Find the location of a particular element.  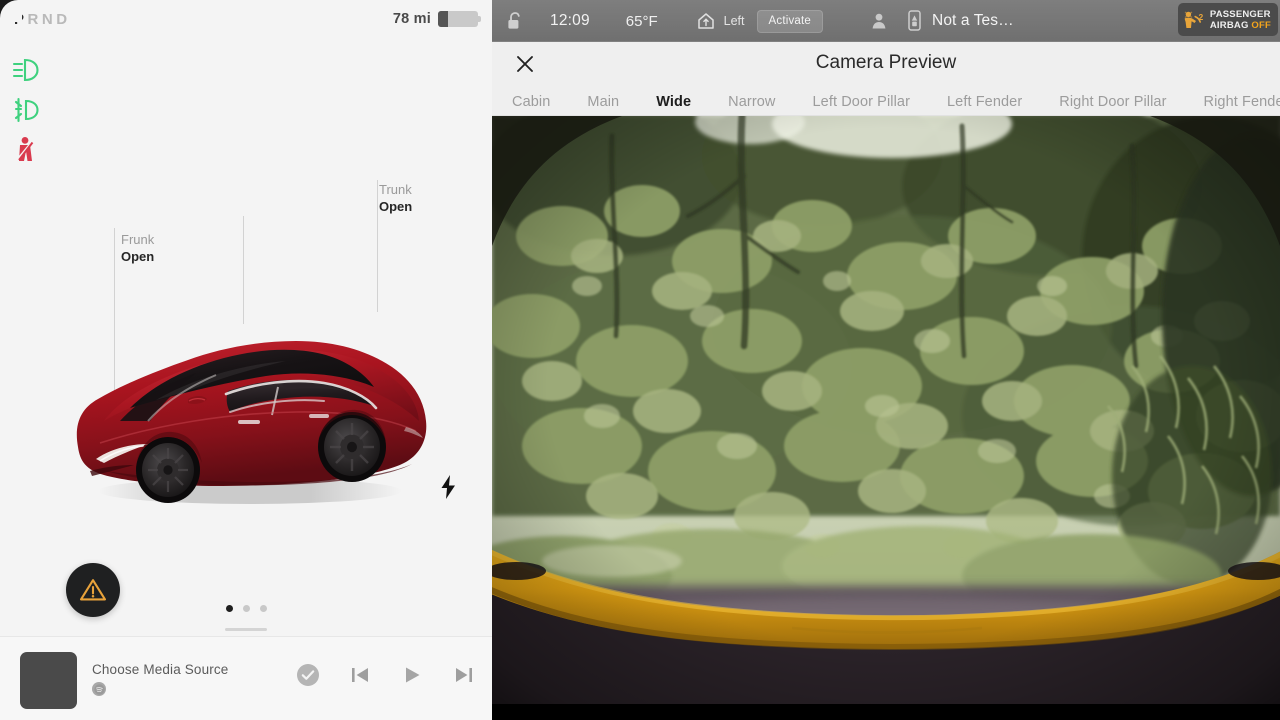

media-drag-handle is located at coordinates (246, 629).